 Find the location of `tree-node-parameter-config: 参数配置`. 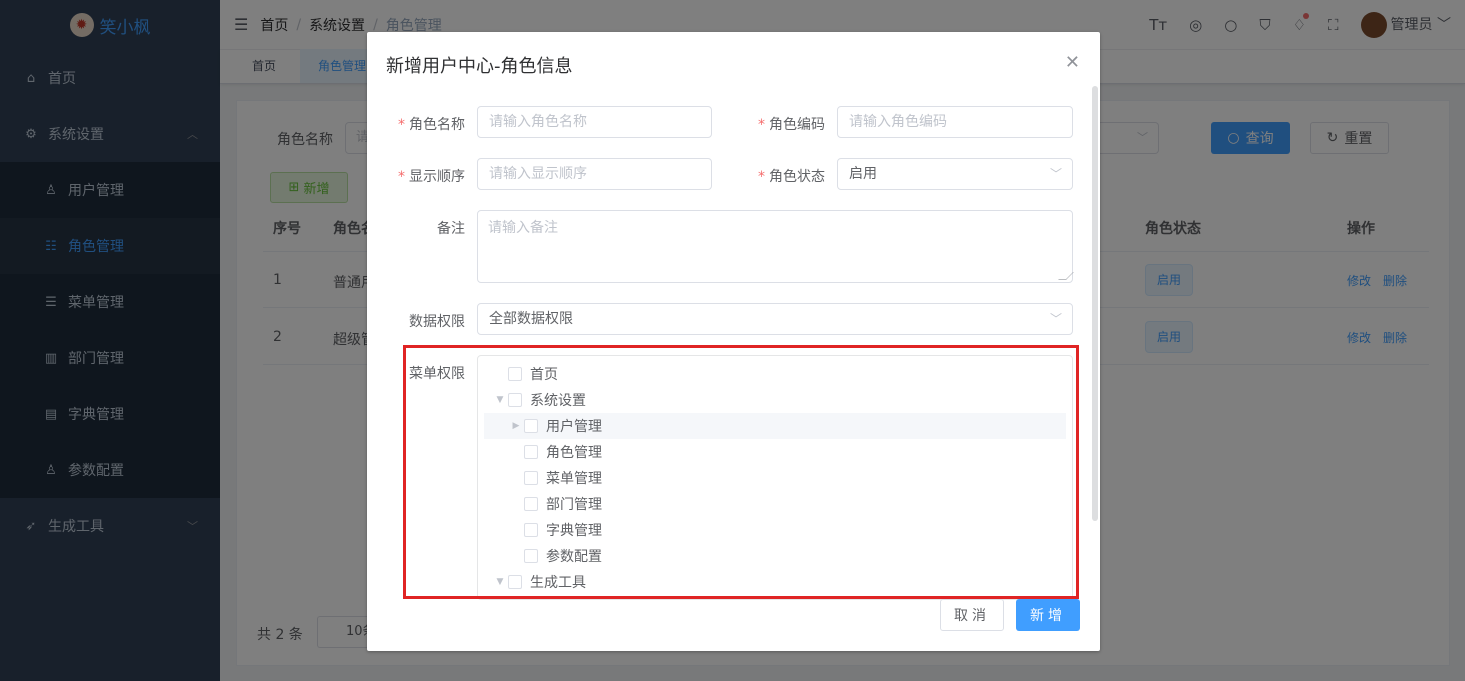

tree-node-parameter-config: 参数配置 is located at coordinates (775, 556).